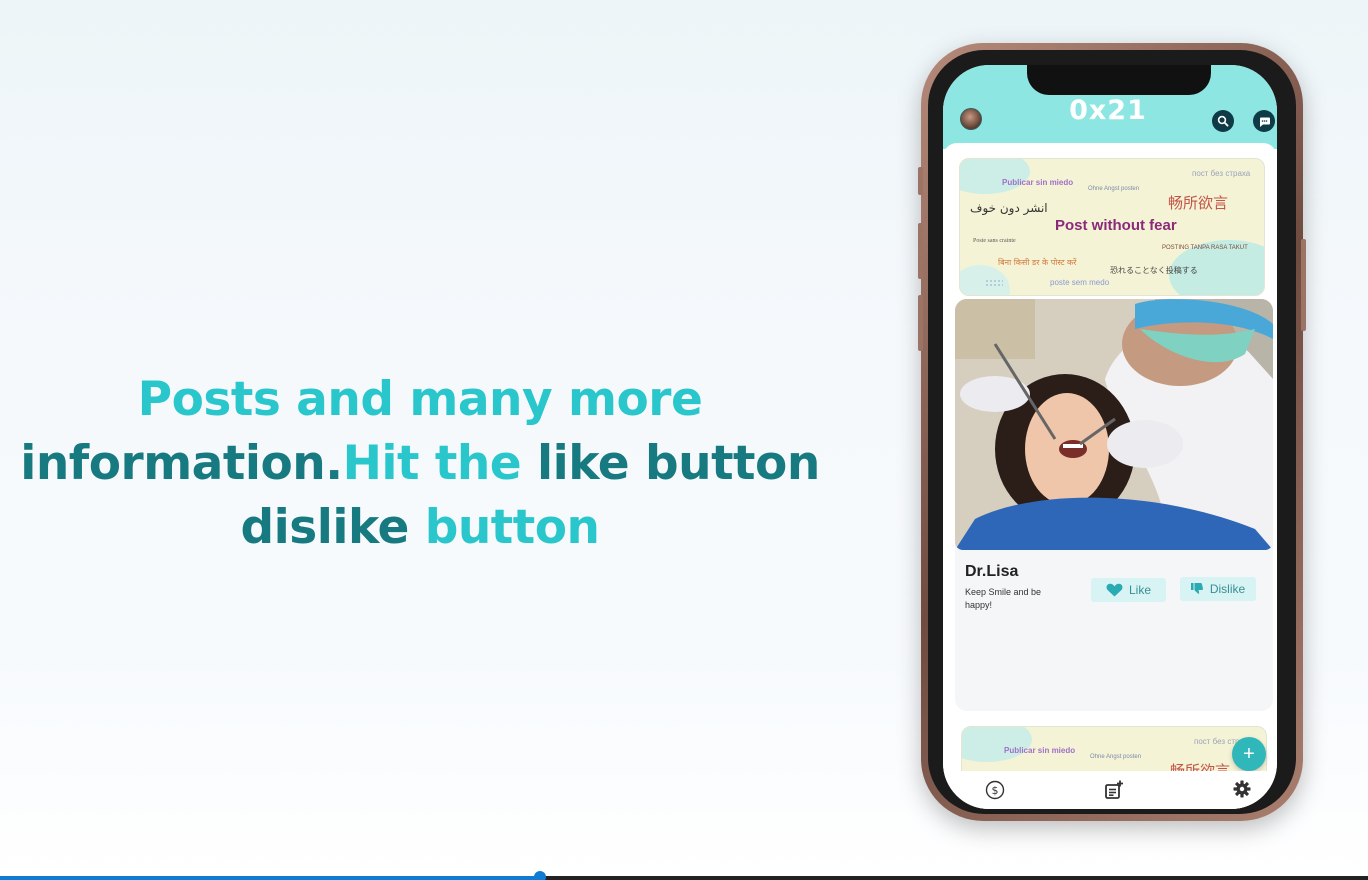  I want to click on volume-up-button, so click(920, 251).